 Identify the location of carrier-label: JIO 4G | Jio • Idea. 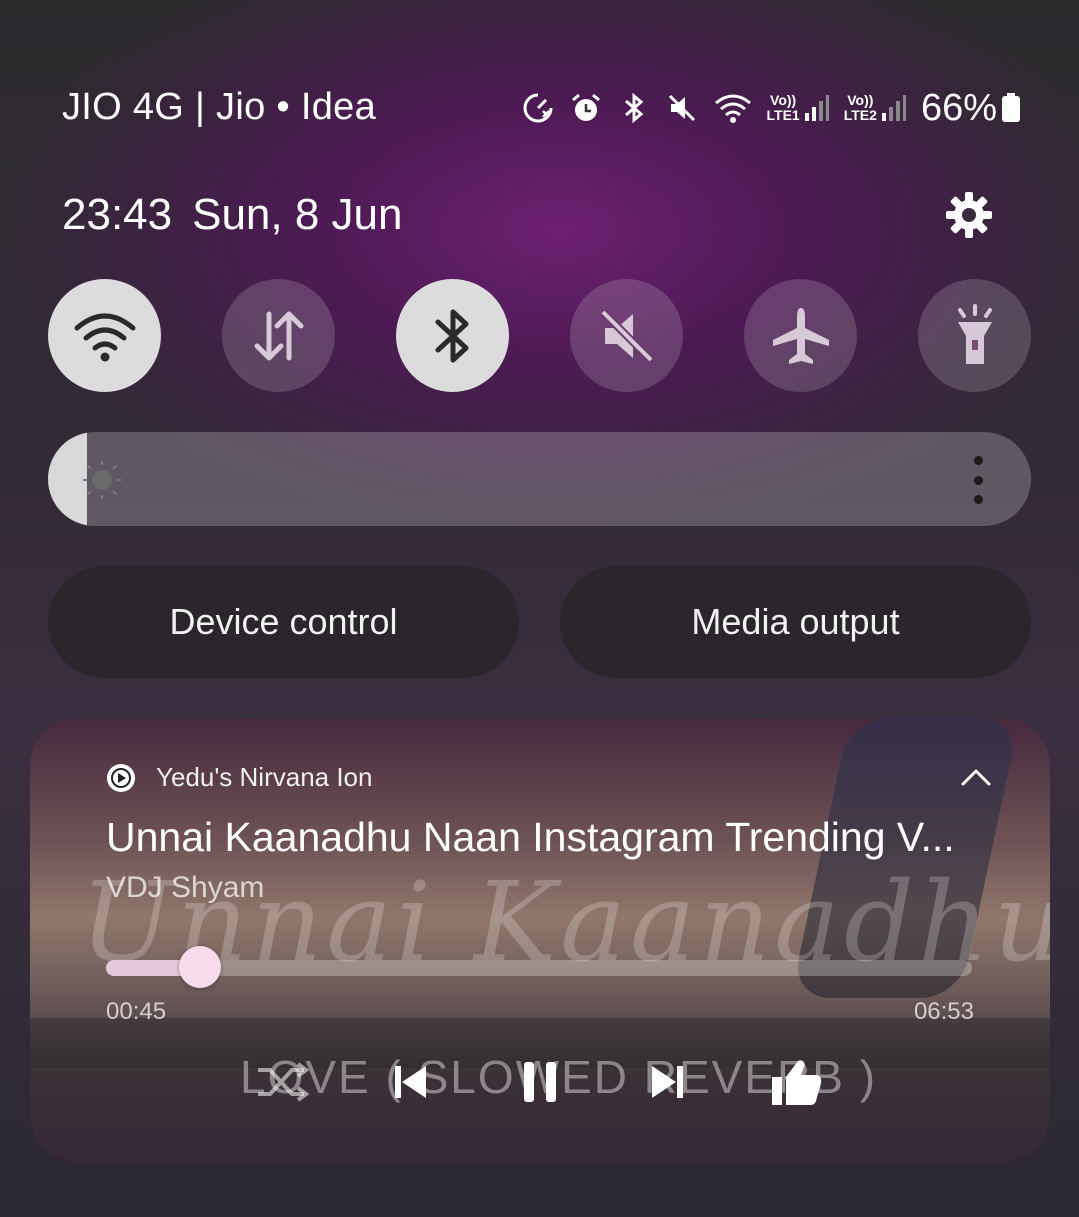
(219, 107).